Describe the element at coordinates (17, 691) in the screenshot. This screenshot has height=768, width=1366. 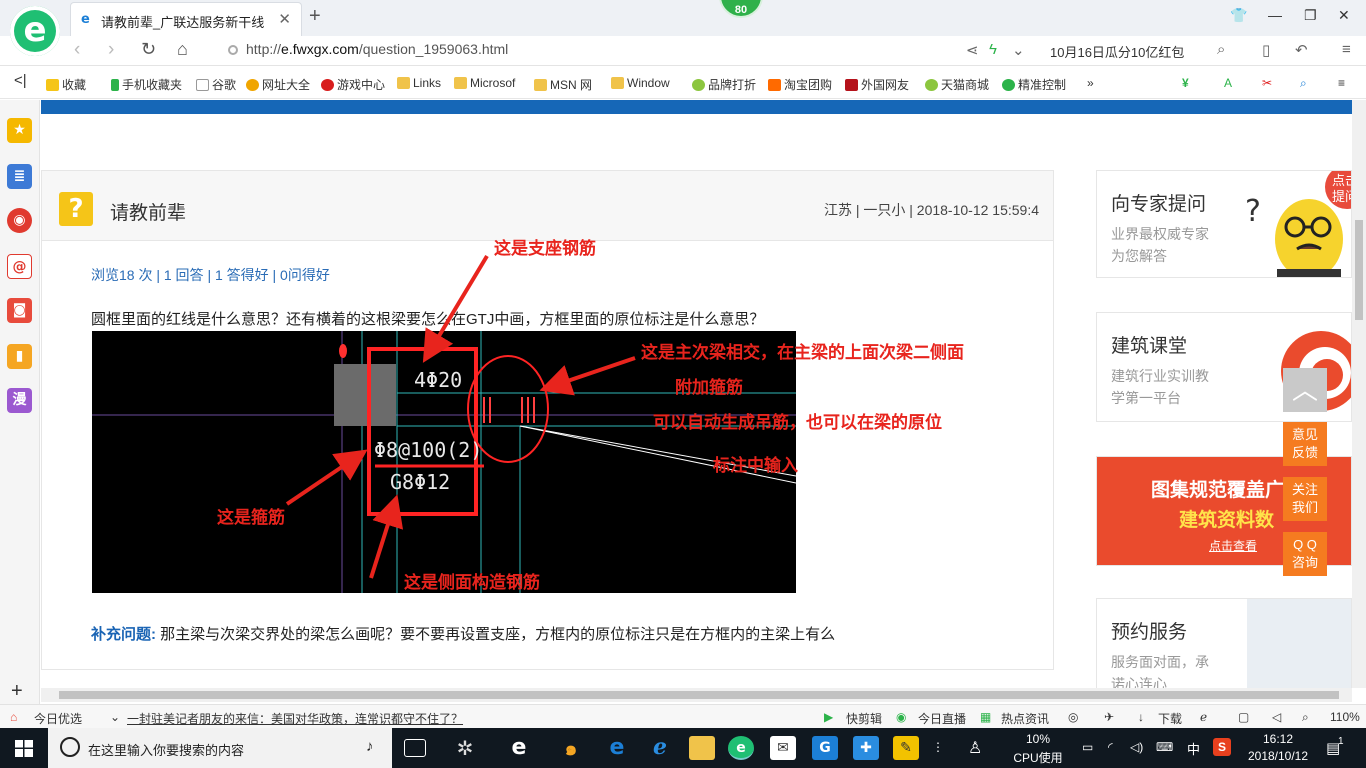
I see `add-sidebar-icon: +` at that location.